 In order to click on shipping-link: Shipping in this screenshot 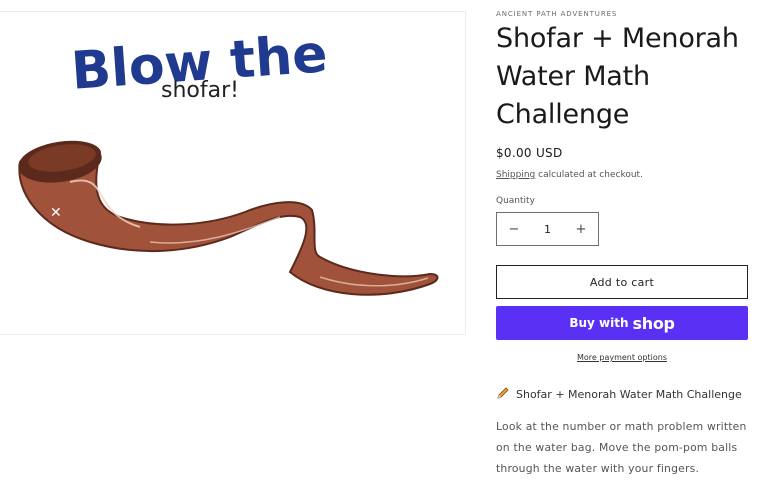, I will do `click(515, 175)`.